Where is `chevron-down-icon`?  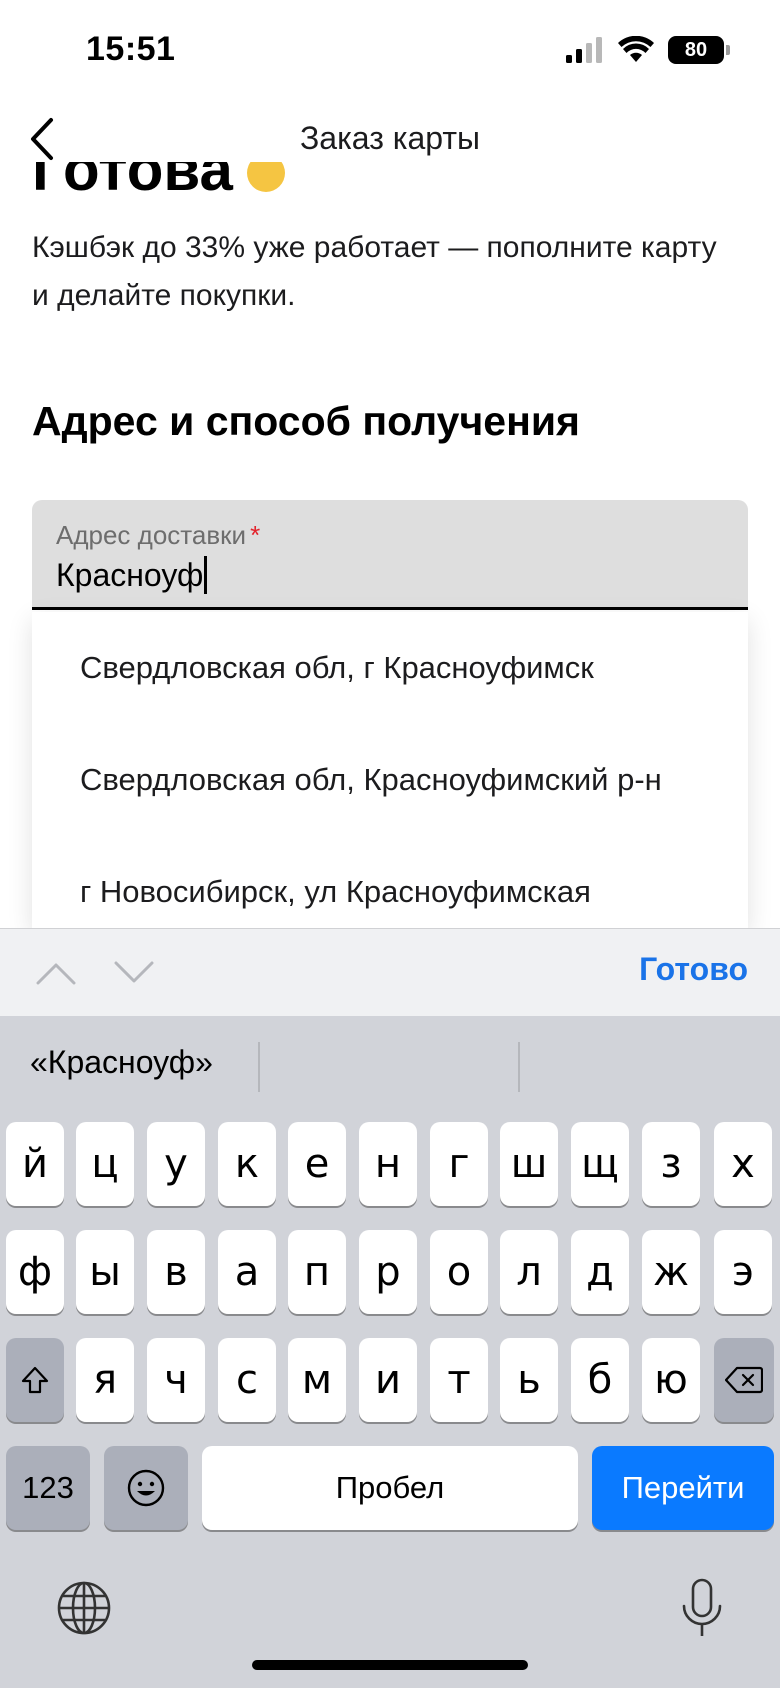 chevron-down-icon is located at coordinates (134, 972).